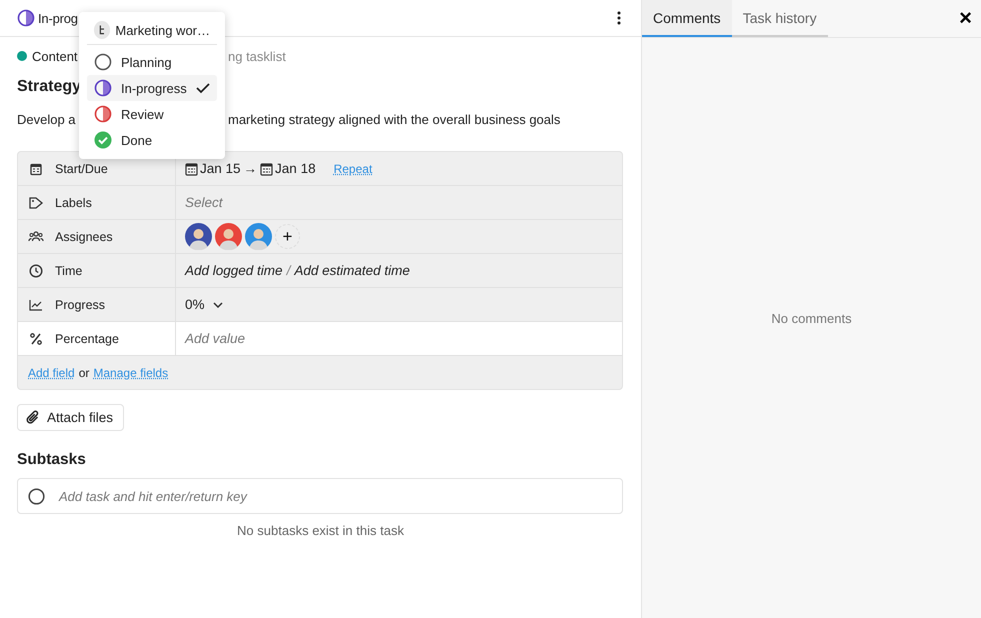  What do you see at coordinates (320, 530) in the screenshot?
I see `empty-message: No subtasks exist in this task` at bounding box center [320, 530].